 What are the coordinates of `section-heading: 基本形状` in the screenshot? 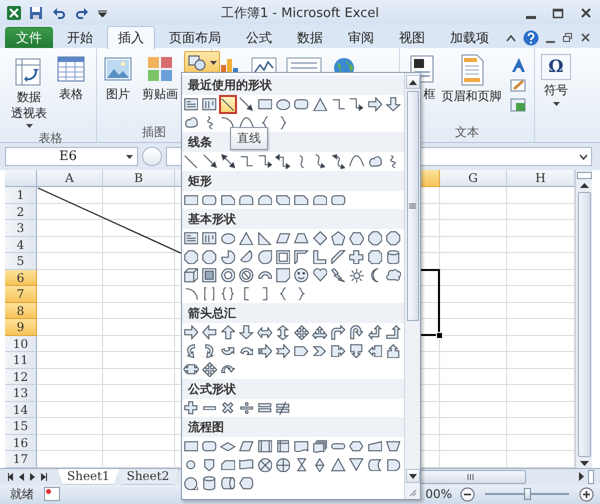 It's located at (212, 219).